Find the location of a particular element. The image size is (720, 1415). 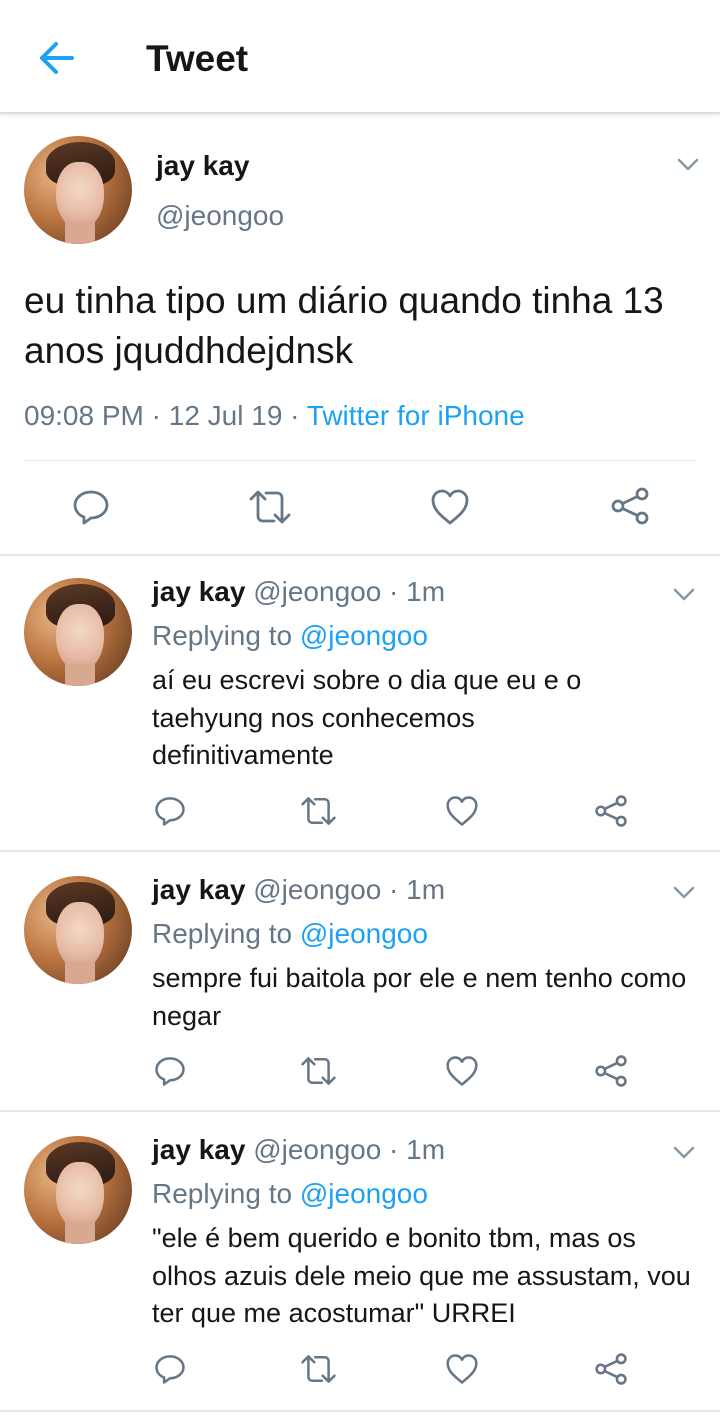

top-app-bar: Tweet is located at coordinates (360, 57).